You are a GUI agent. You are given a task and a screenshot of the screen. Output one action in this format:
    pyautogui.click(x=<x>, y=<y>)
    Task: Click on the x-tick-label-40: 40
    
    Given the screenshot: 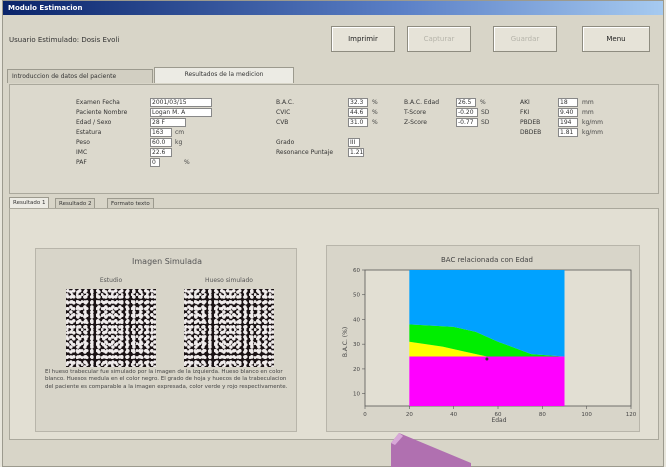 What is the action you would take?
    pyautogui.click(x=453, y=415)
    